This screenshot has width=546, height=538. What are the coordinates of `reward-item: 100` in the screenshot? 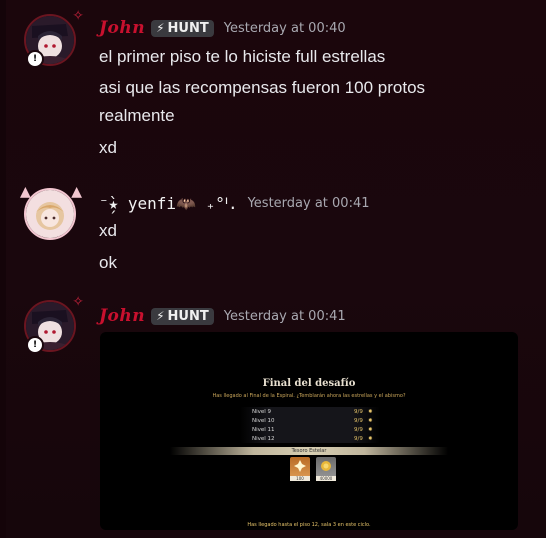 It's located at (300, 469).